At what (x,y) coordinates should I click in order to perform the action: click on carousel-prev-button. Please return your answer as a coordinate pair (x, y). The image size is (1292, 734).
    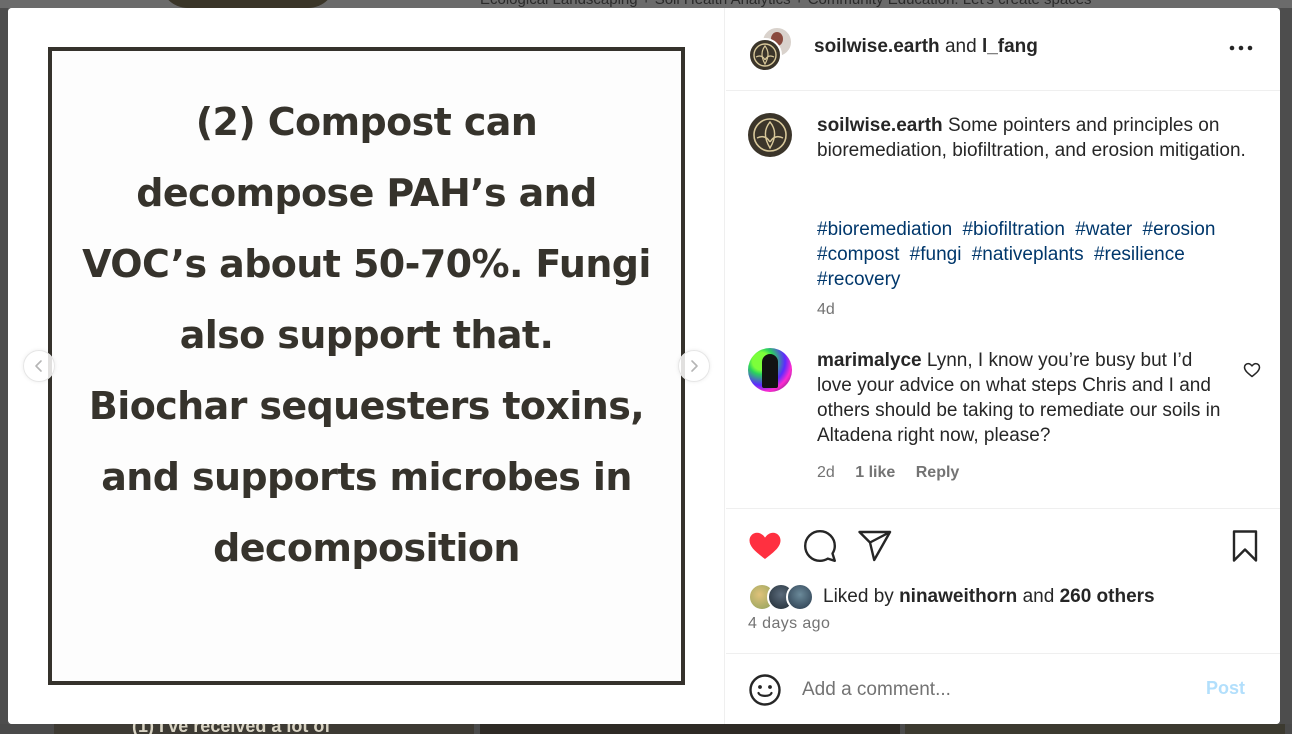
    Looking at the image, I should click on (39, 366).